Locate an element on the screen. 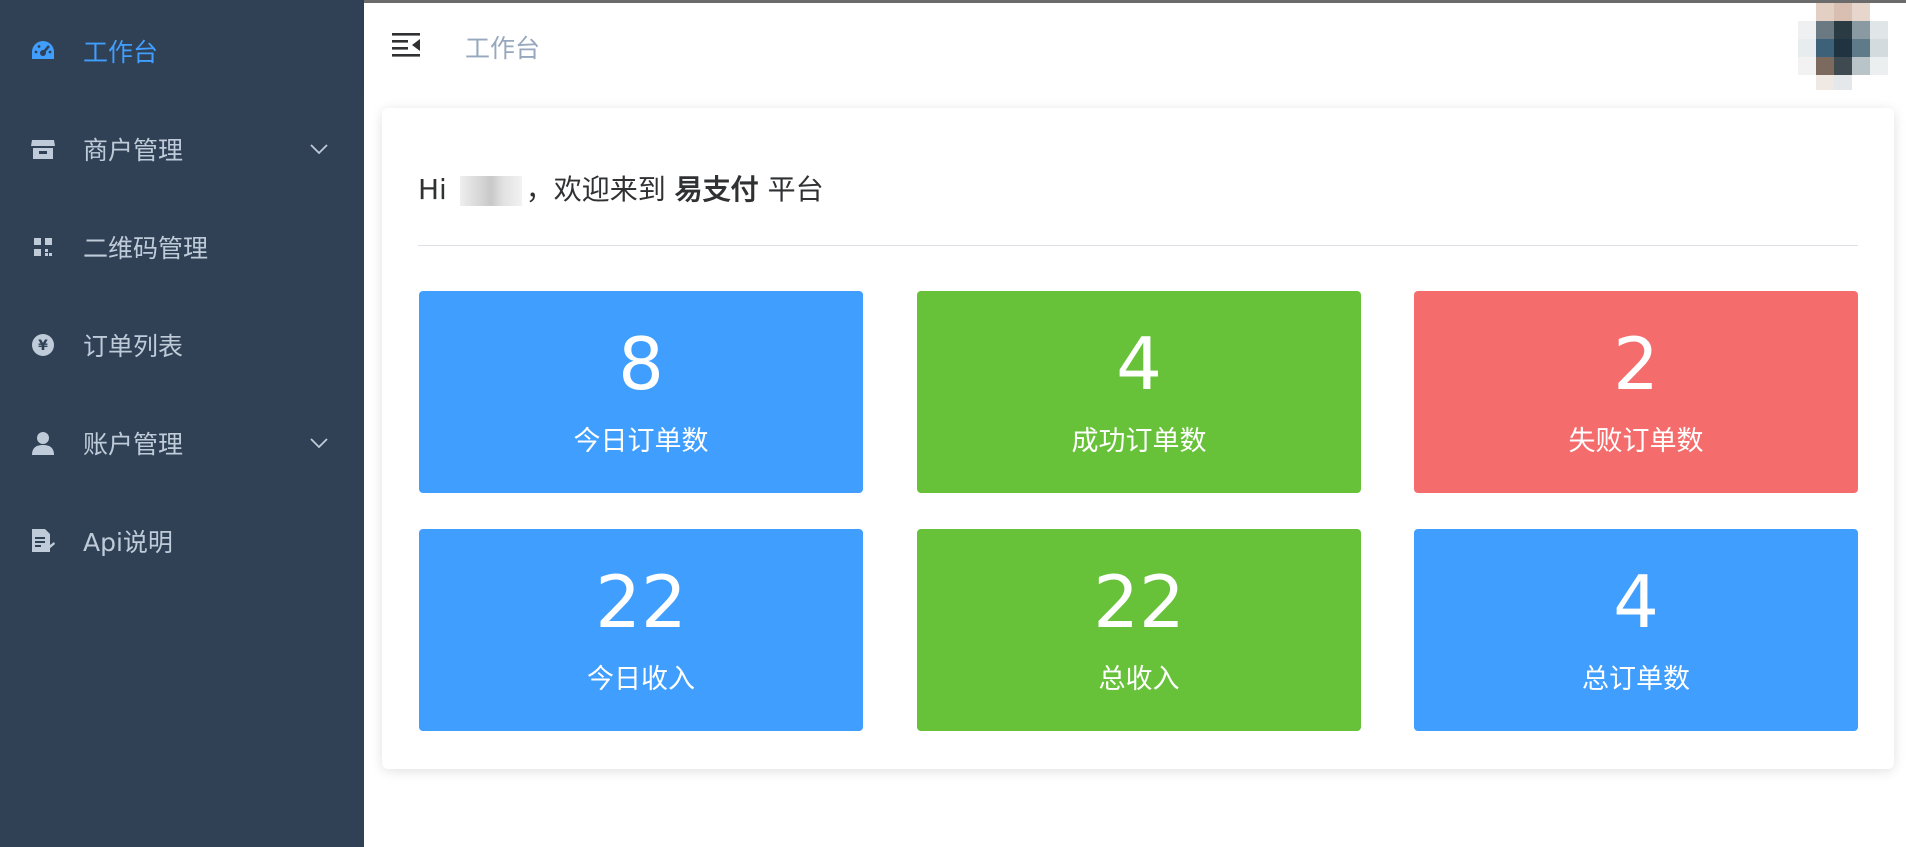 This screenshot has height=847, width=1906. sidebar-item-qrcode: 二维码管理 is located at coordinates (182, 247).